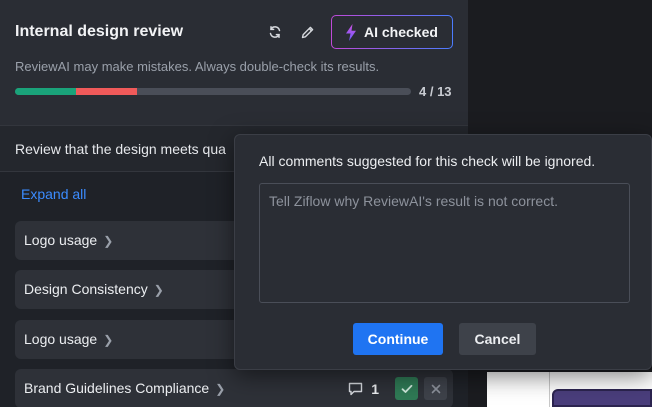 This screenshot has height=407, width=652. Describe the element at coordinates (307, 32) in the screenshot. I see `pencil-icon` at that location.